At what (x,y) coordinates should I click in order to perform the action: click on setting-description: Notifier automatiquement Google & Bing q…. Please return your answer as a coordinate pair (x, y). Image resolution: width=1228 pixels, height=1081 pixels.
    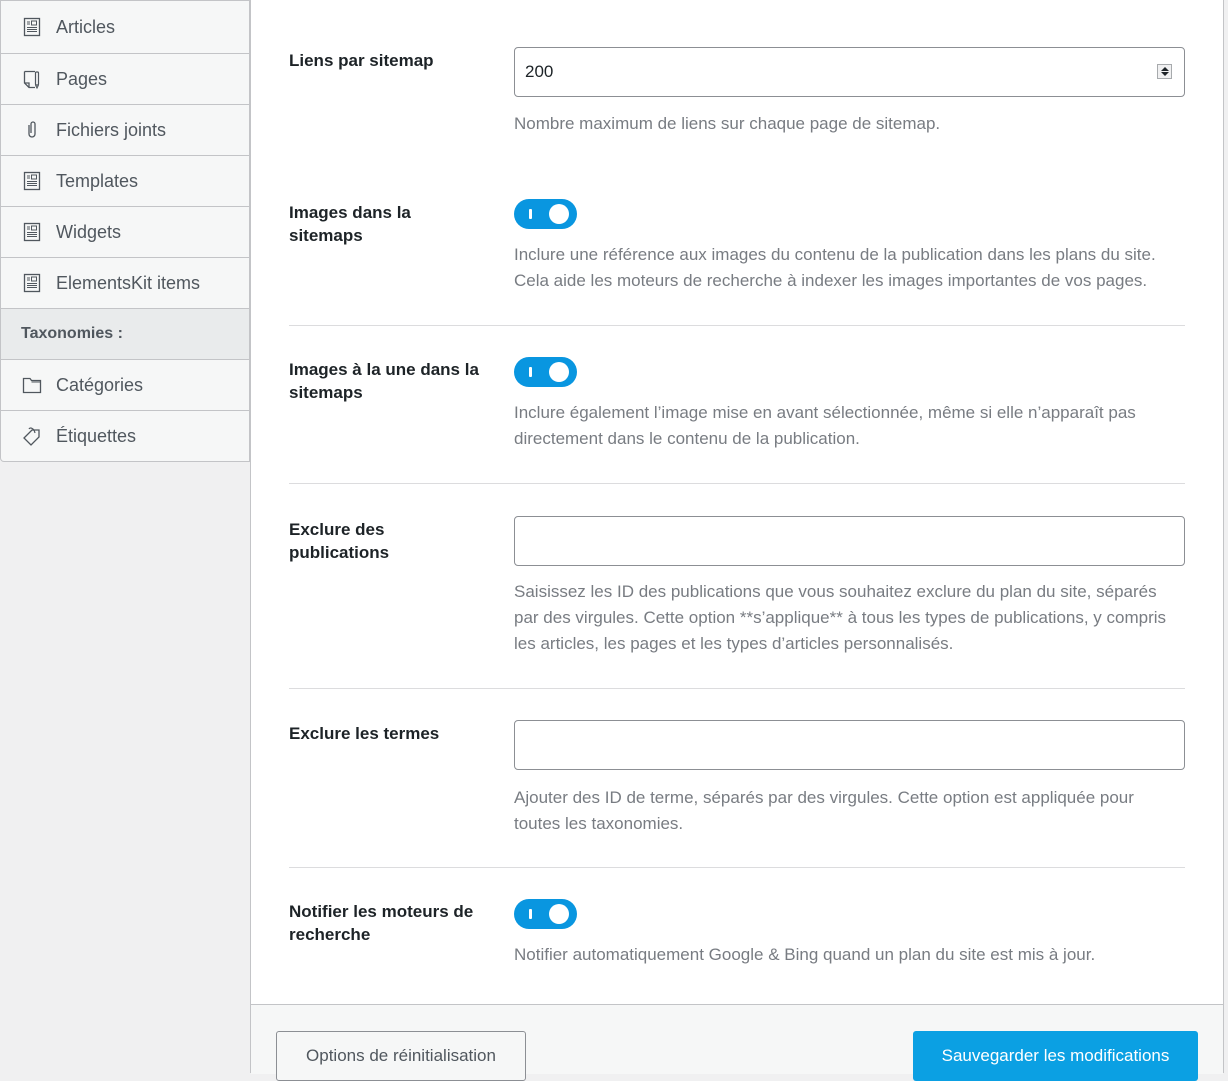
    Looking at the image, I should click on (805, 954).